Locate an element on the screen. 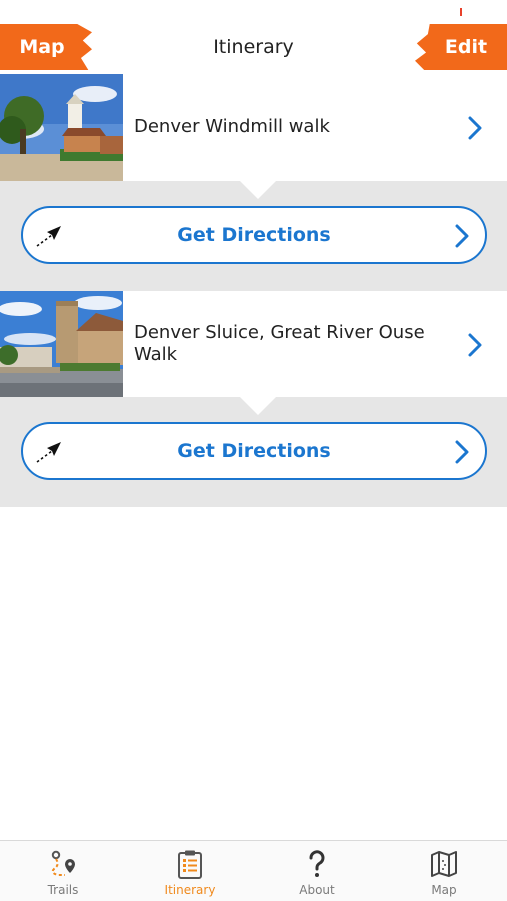 The width and height of the screenshot is (507, 901). edit-button: Edit is located at coordinates (461, 47).